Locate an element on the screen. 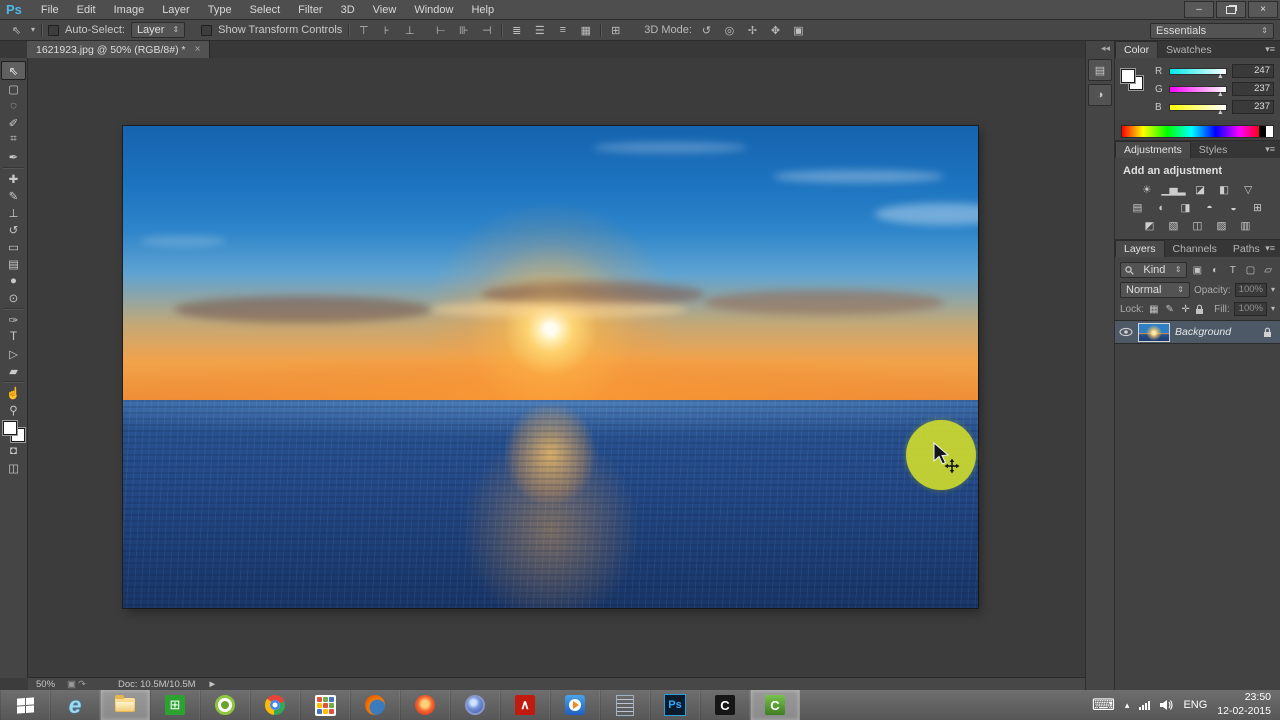 This screenshot has width=1280, height=720. language-indicator: ENG is located at coordinates (1195, 705).